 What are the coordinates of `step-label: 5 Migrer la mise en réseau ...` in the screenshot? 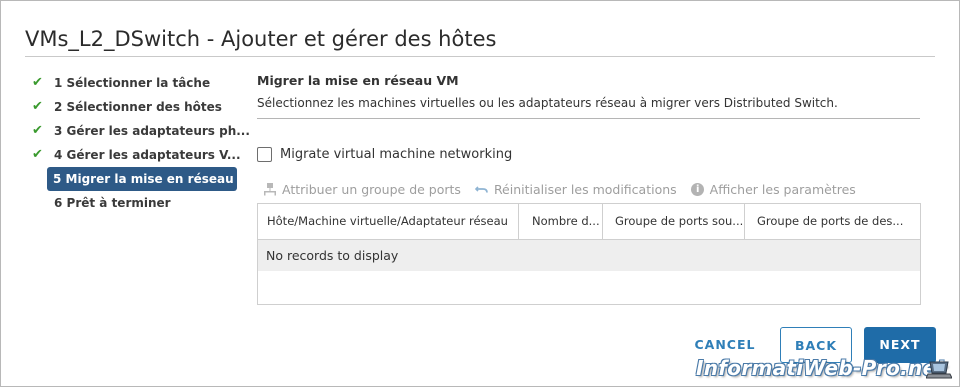 It's located at (152, 179).